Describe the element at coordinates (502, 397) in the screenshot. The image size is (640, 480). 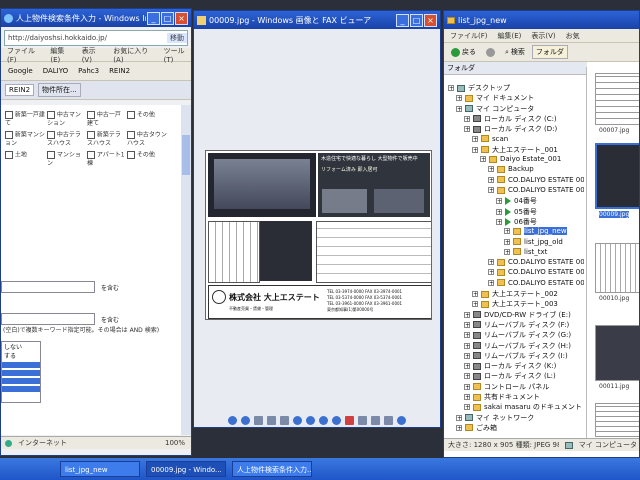
I see `tree-item: + 共有ドキュメント` at that location.